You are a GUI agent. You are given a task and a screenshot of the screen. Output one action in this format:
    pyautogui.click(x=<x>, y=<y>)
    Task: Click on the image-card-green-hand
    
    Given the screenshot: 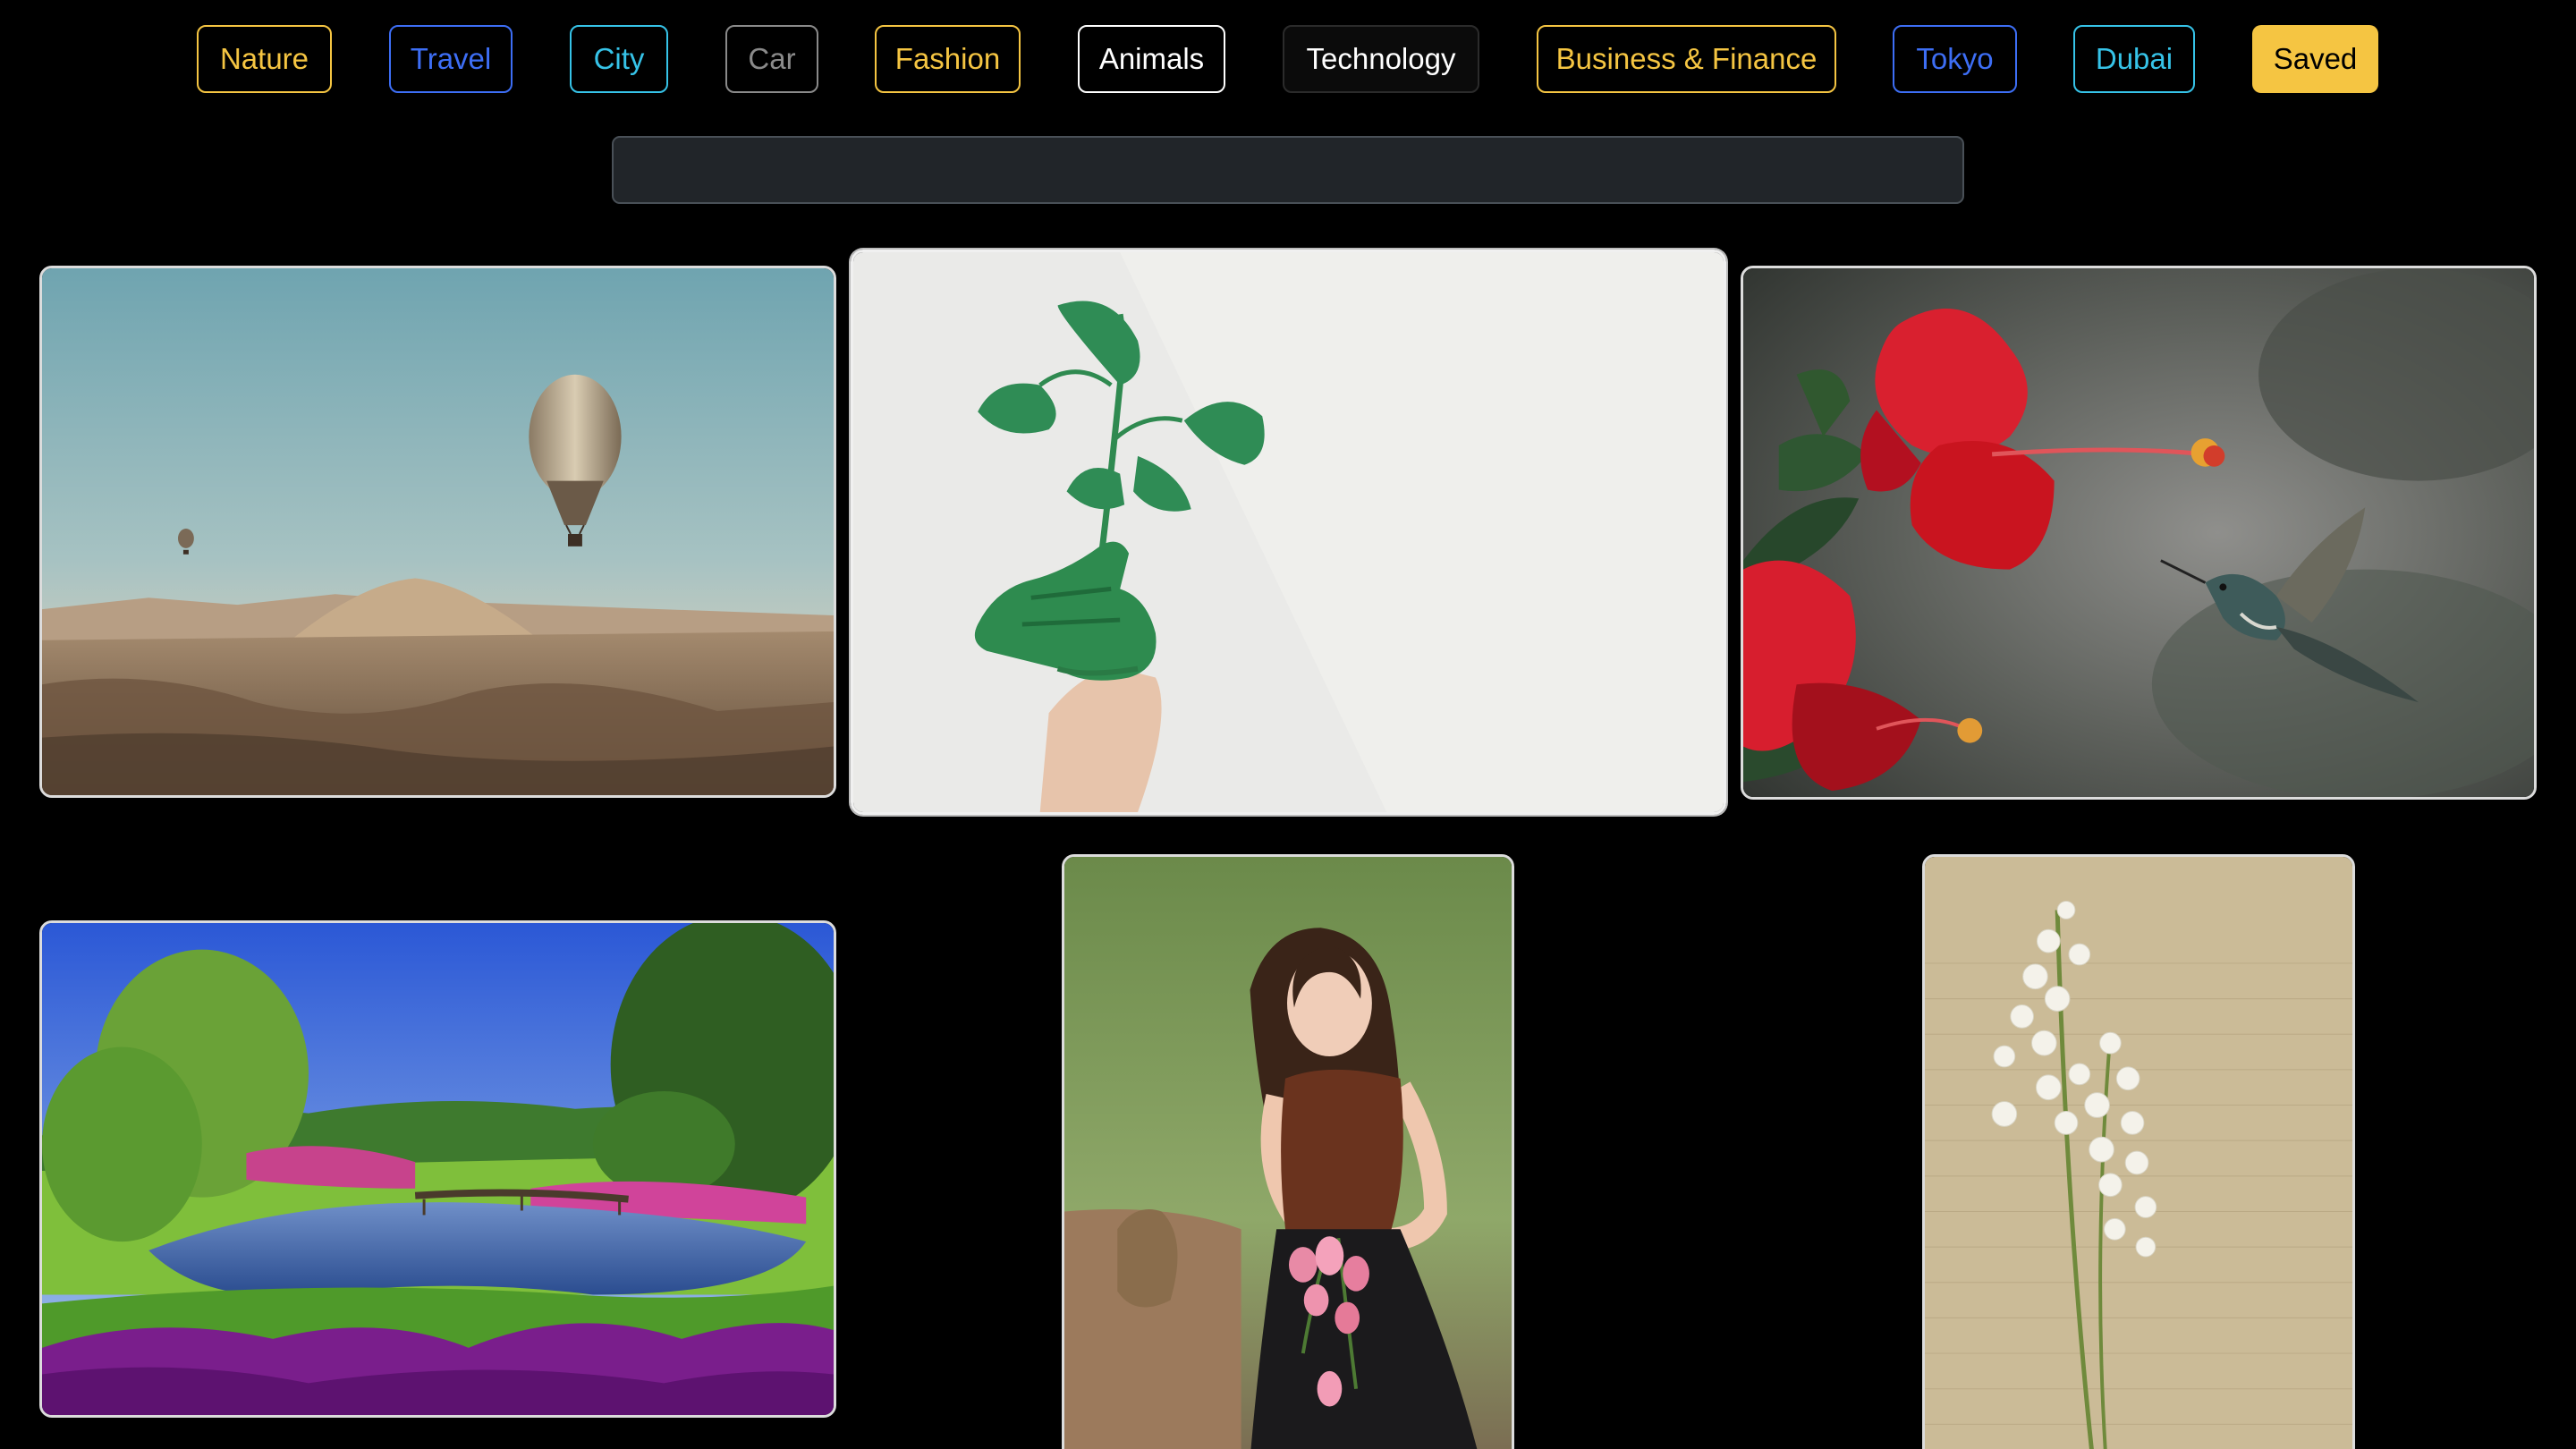 What is the action you would take?
    pyautogui.click(x=1288, y=532)
    